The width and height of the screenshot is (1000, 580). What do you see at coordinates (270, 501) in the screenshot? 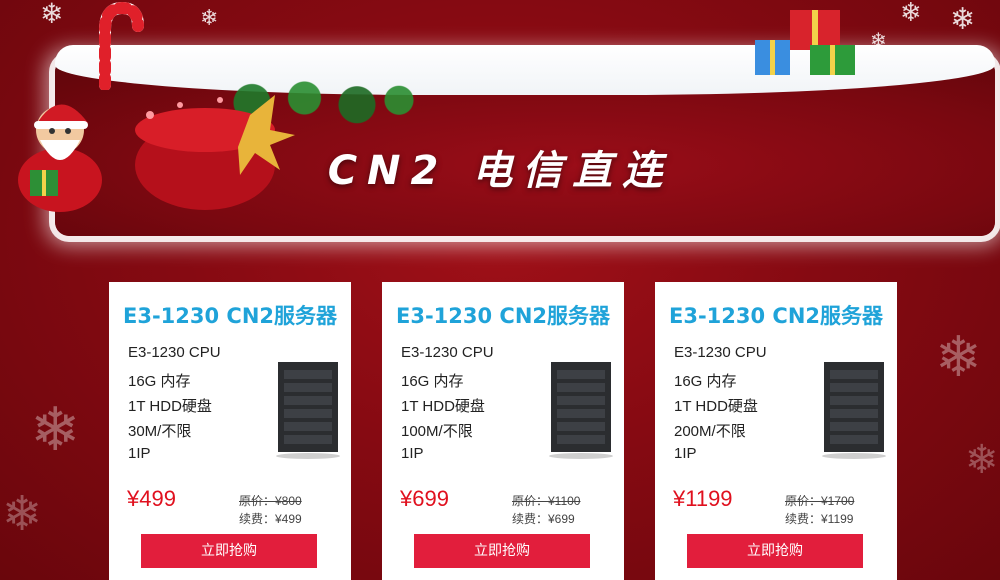
I see `original-price: 原价：¥800` at bounding box center [270, 501].